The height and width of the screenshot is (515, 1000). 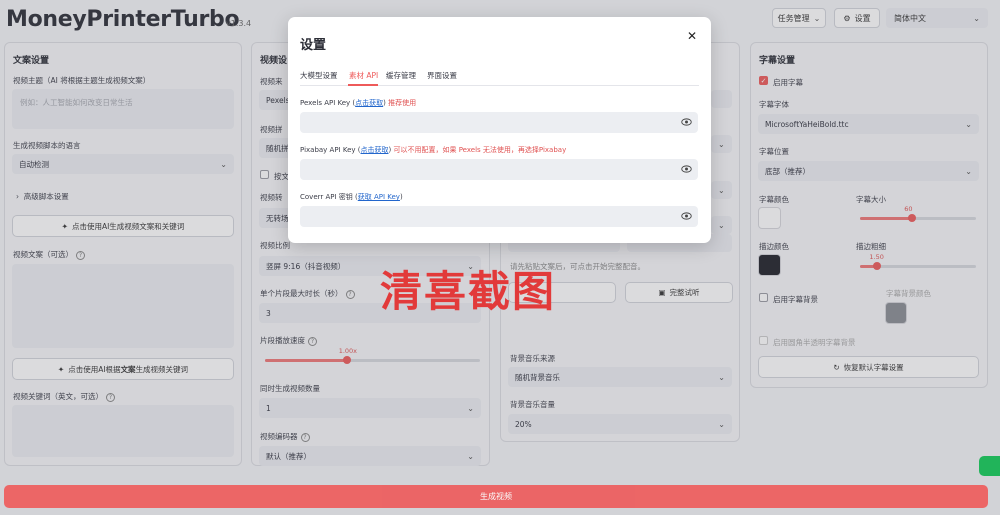 What do you see at coordinates (313, 45) in the screenshot?
I see `modal-title: 设置` at bounding box center [313, 45].